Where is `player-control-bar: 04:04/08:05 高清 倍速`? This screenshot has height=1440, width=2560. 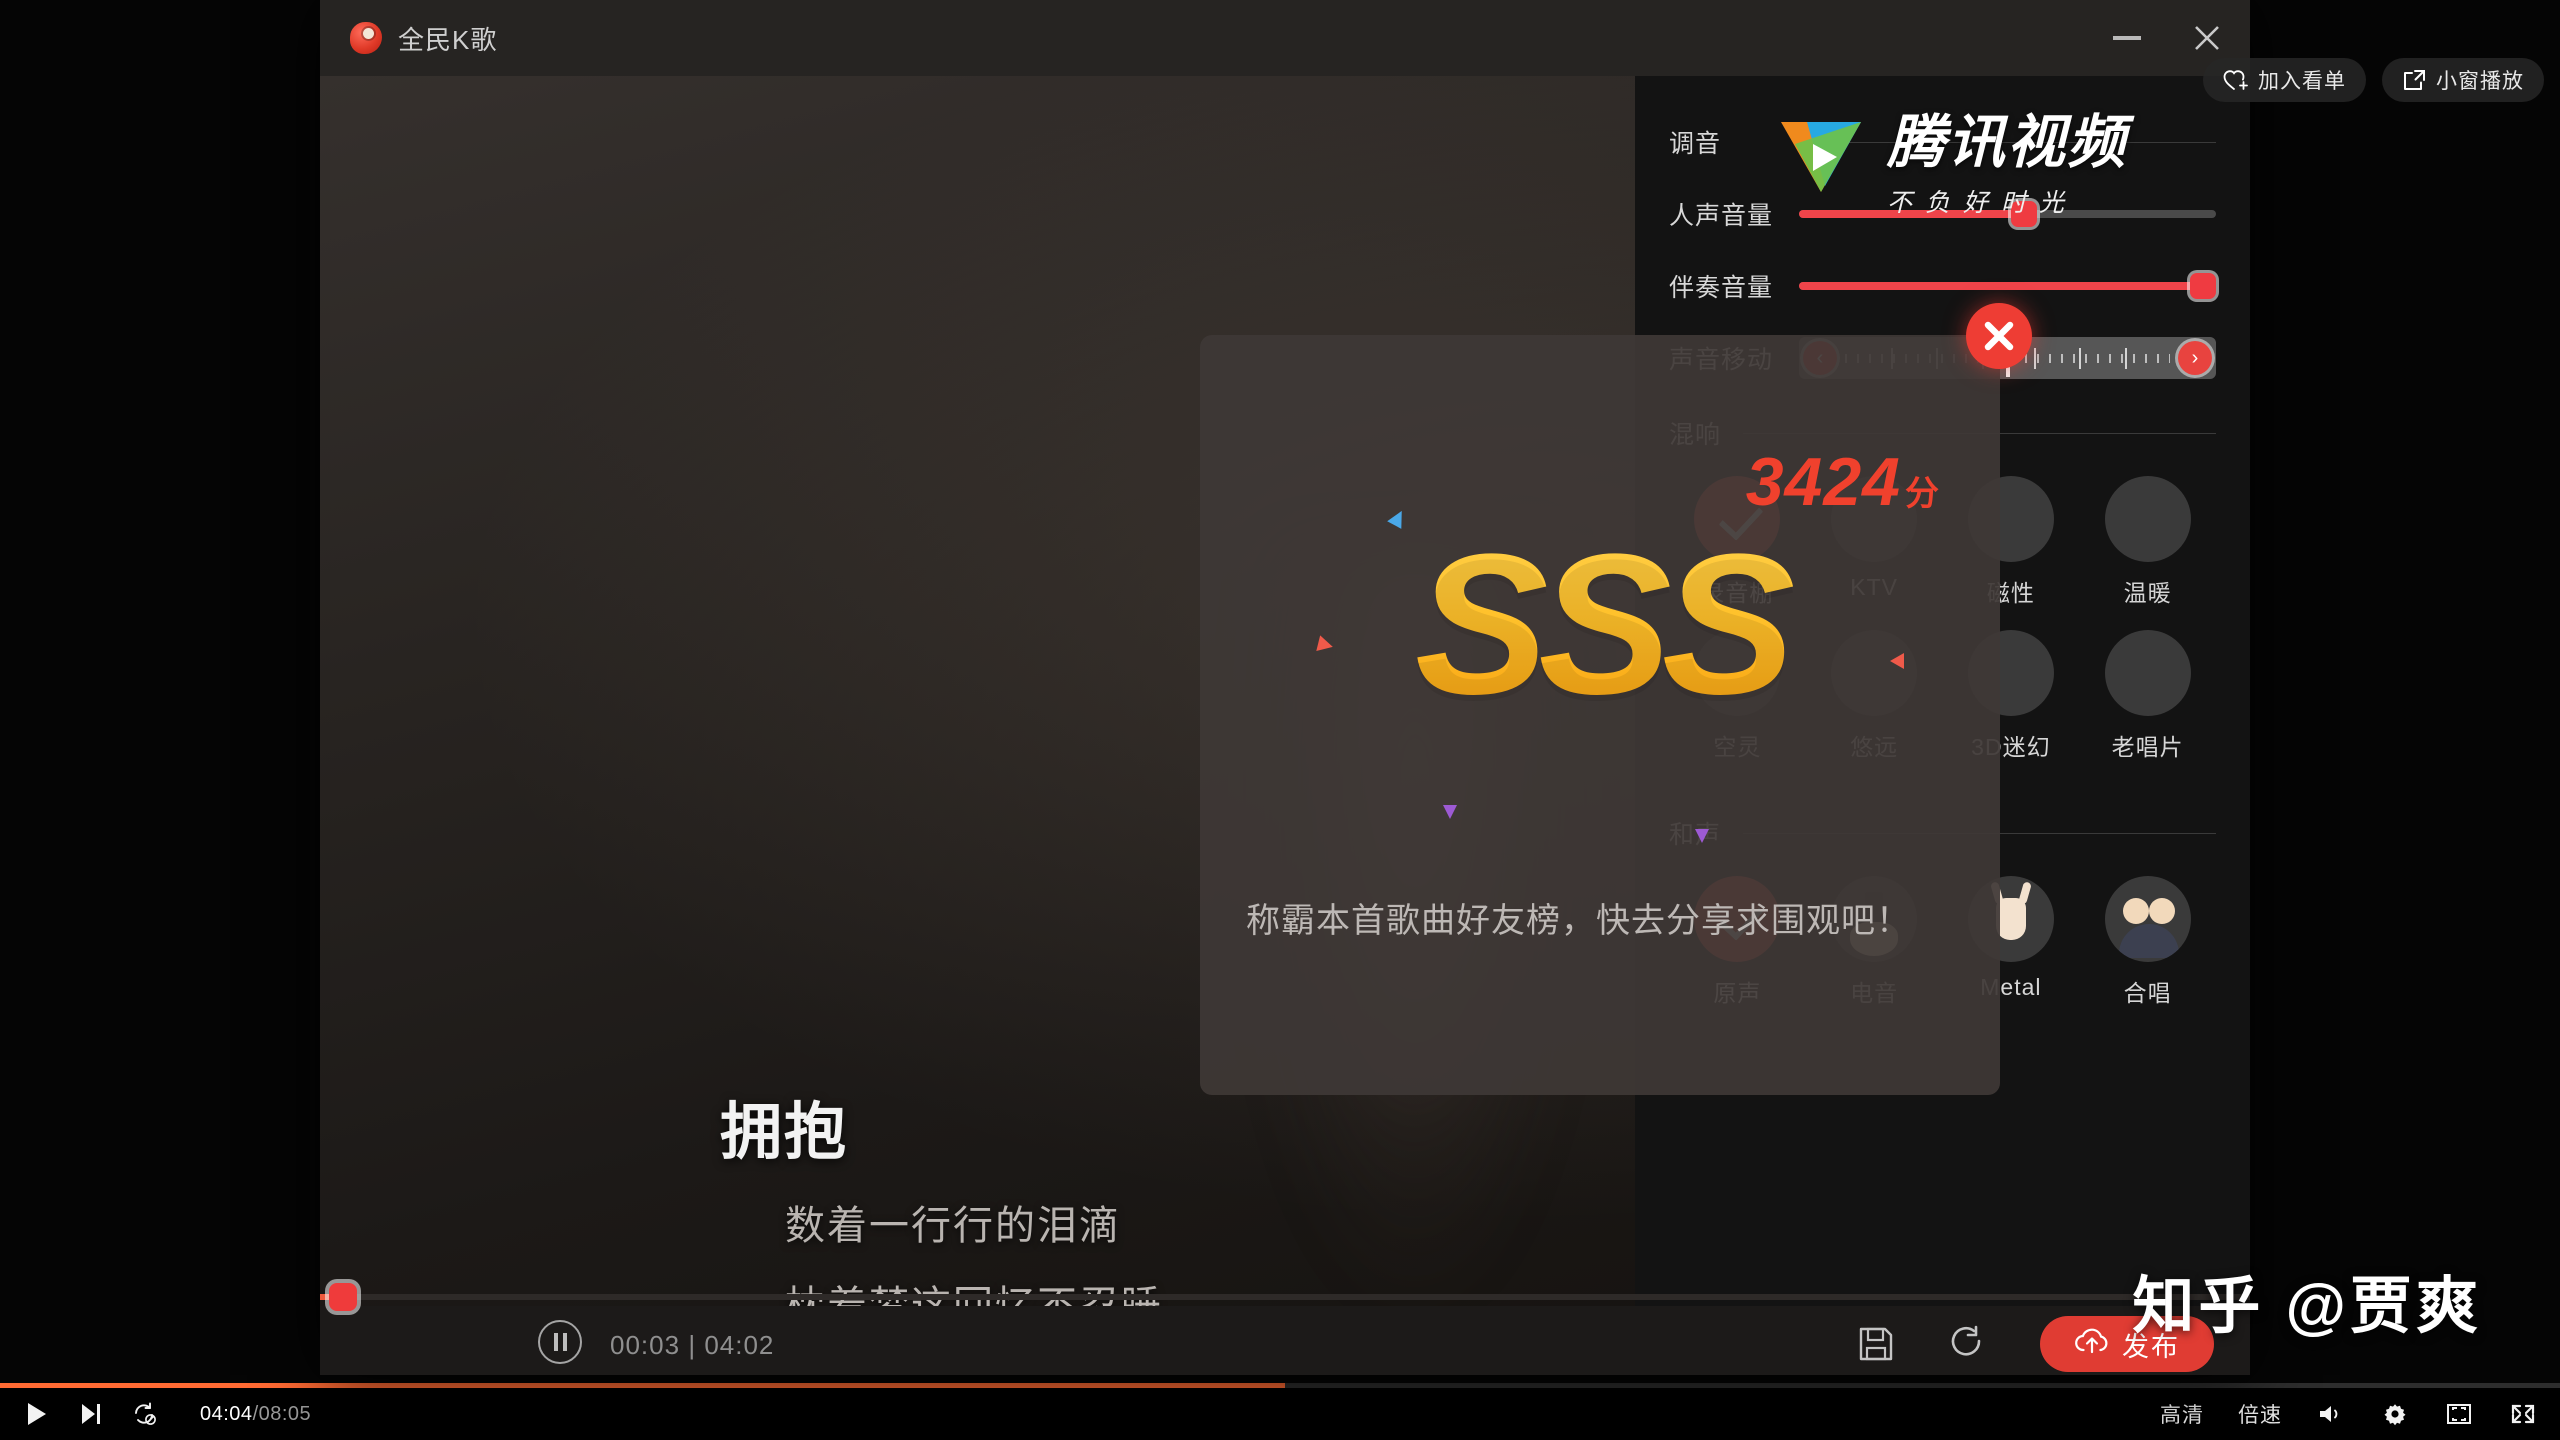
player-control-bar: 04:04/08:05 高清 倍速 is located at coordinates (1280, 1414).